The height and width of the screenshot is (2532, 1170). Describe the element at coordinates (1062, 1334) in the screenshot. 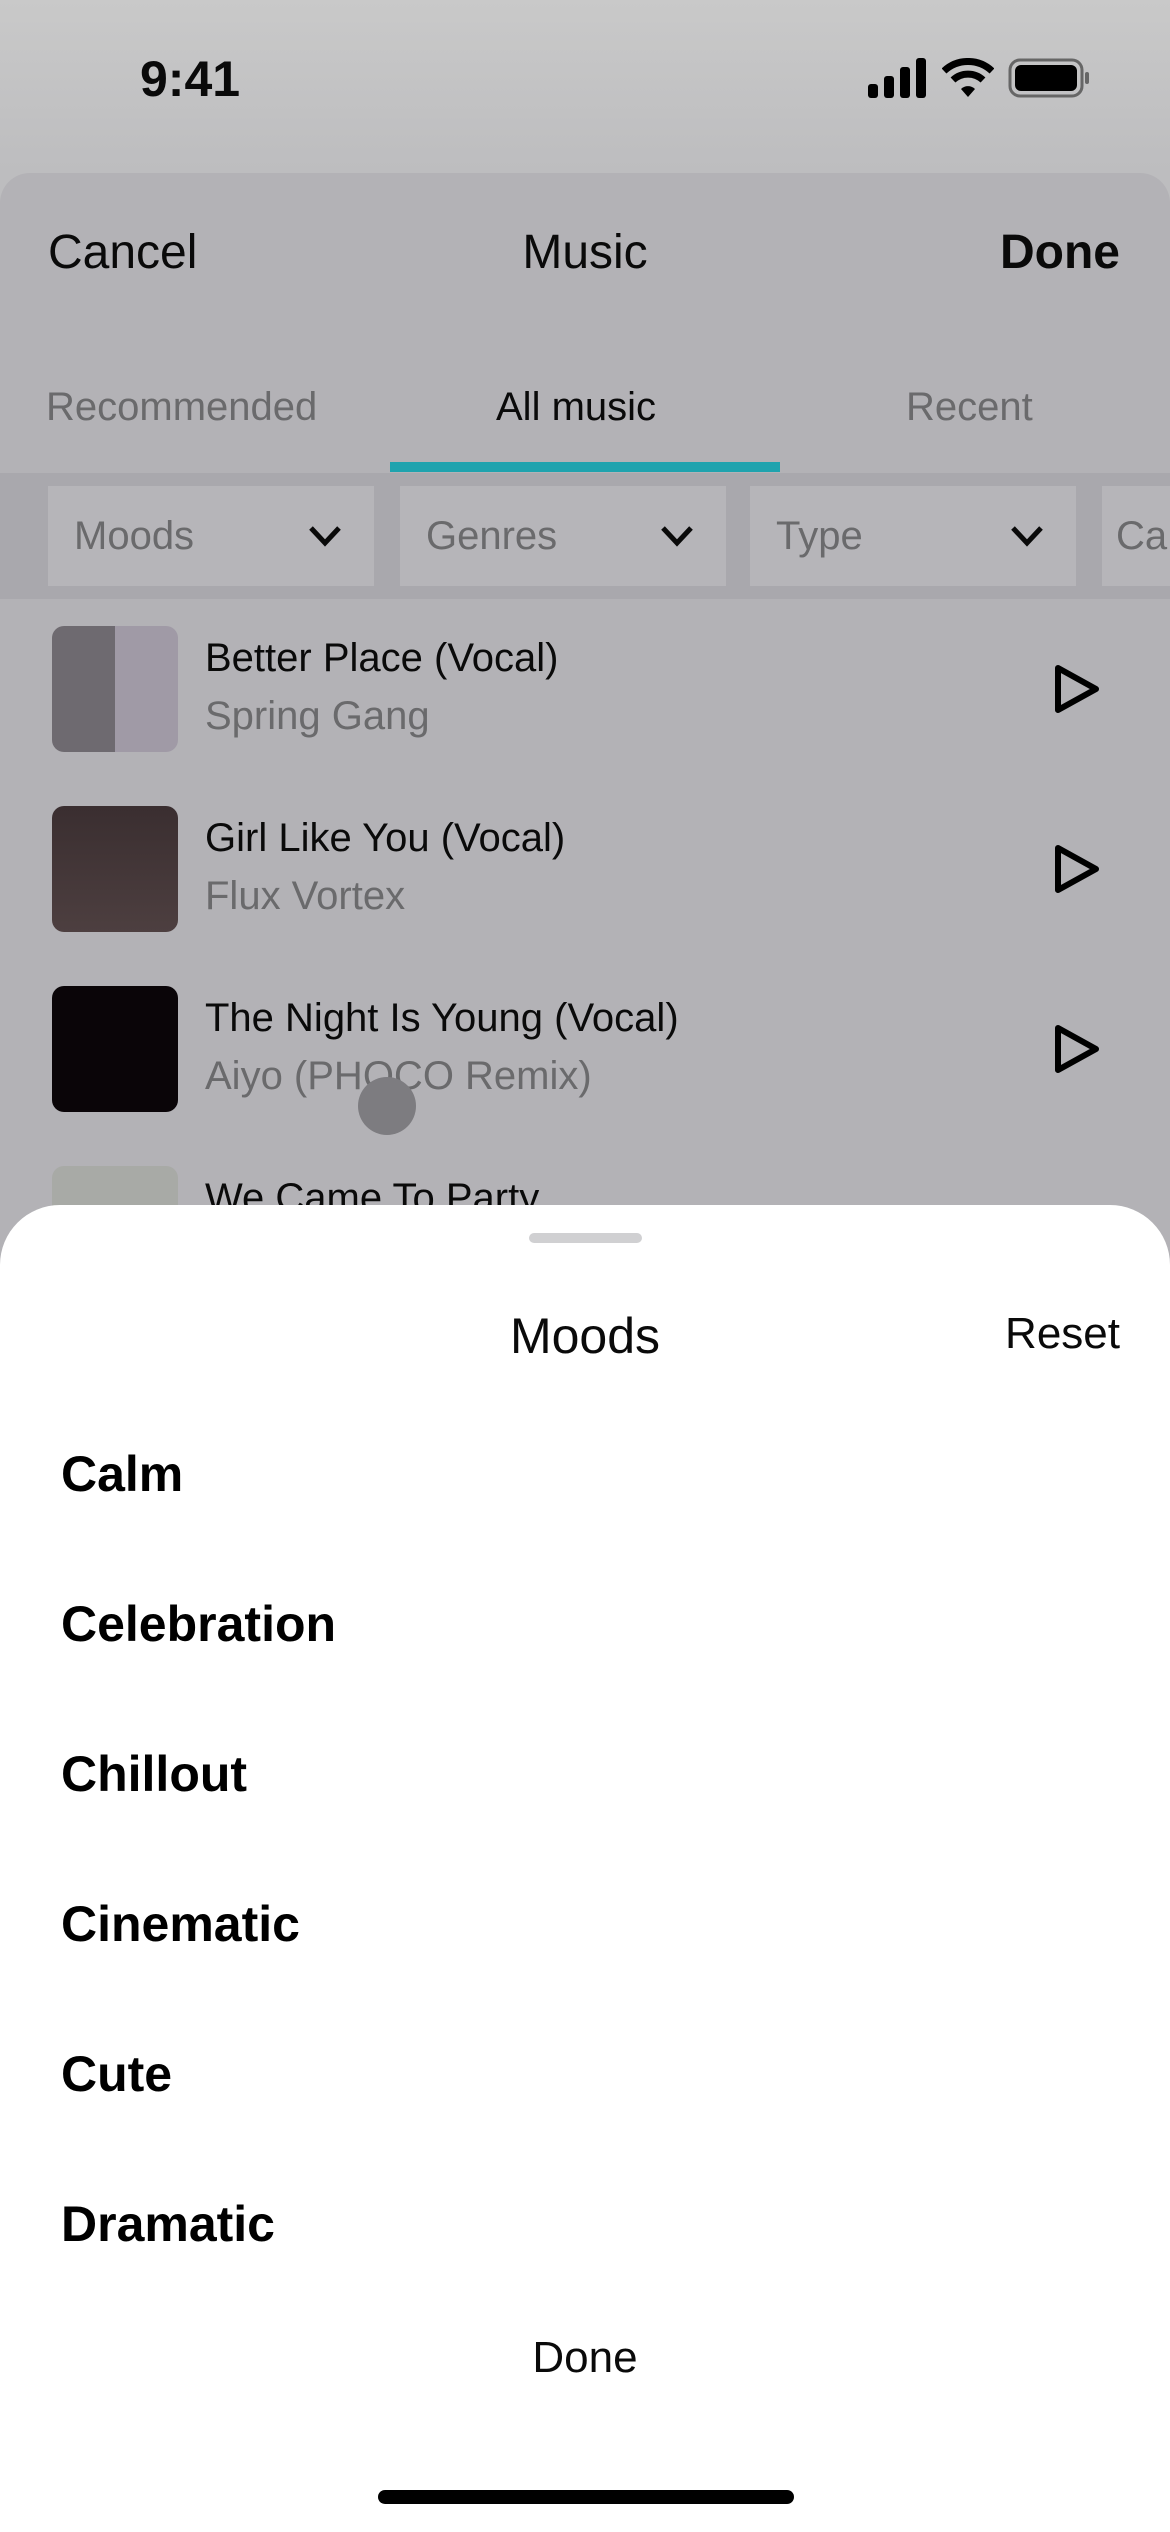

I see `reset-button: Reset` at that location.